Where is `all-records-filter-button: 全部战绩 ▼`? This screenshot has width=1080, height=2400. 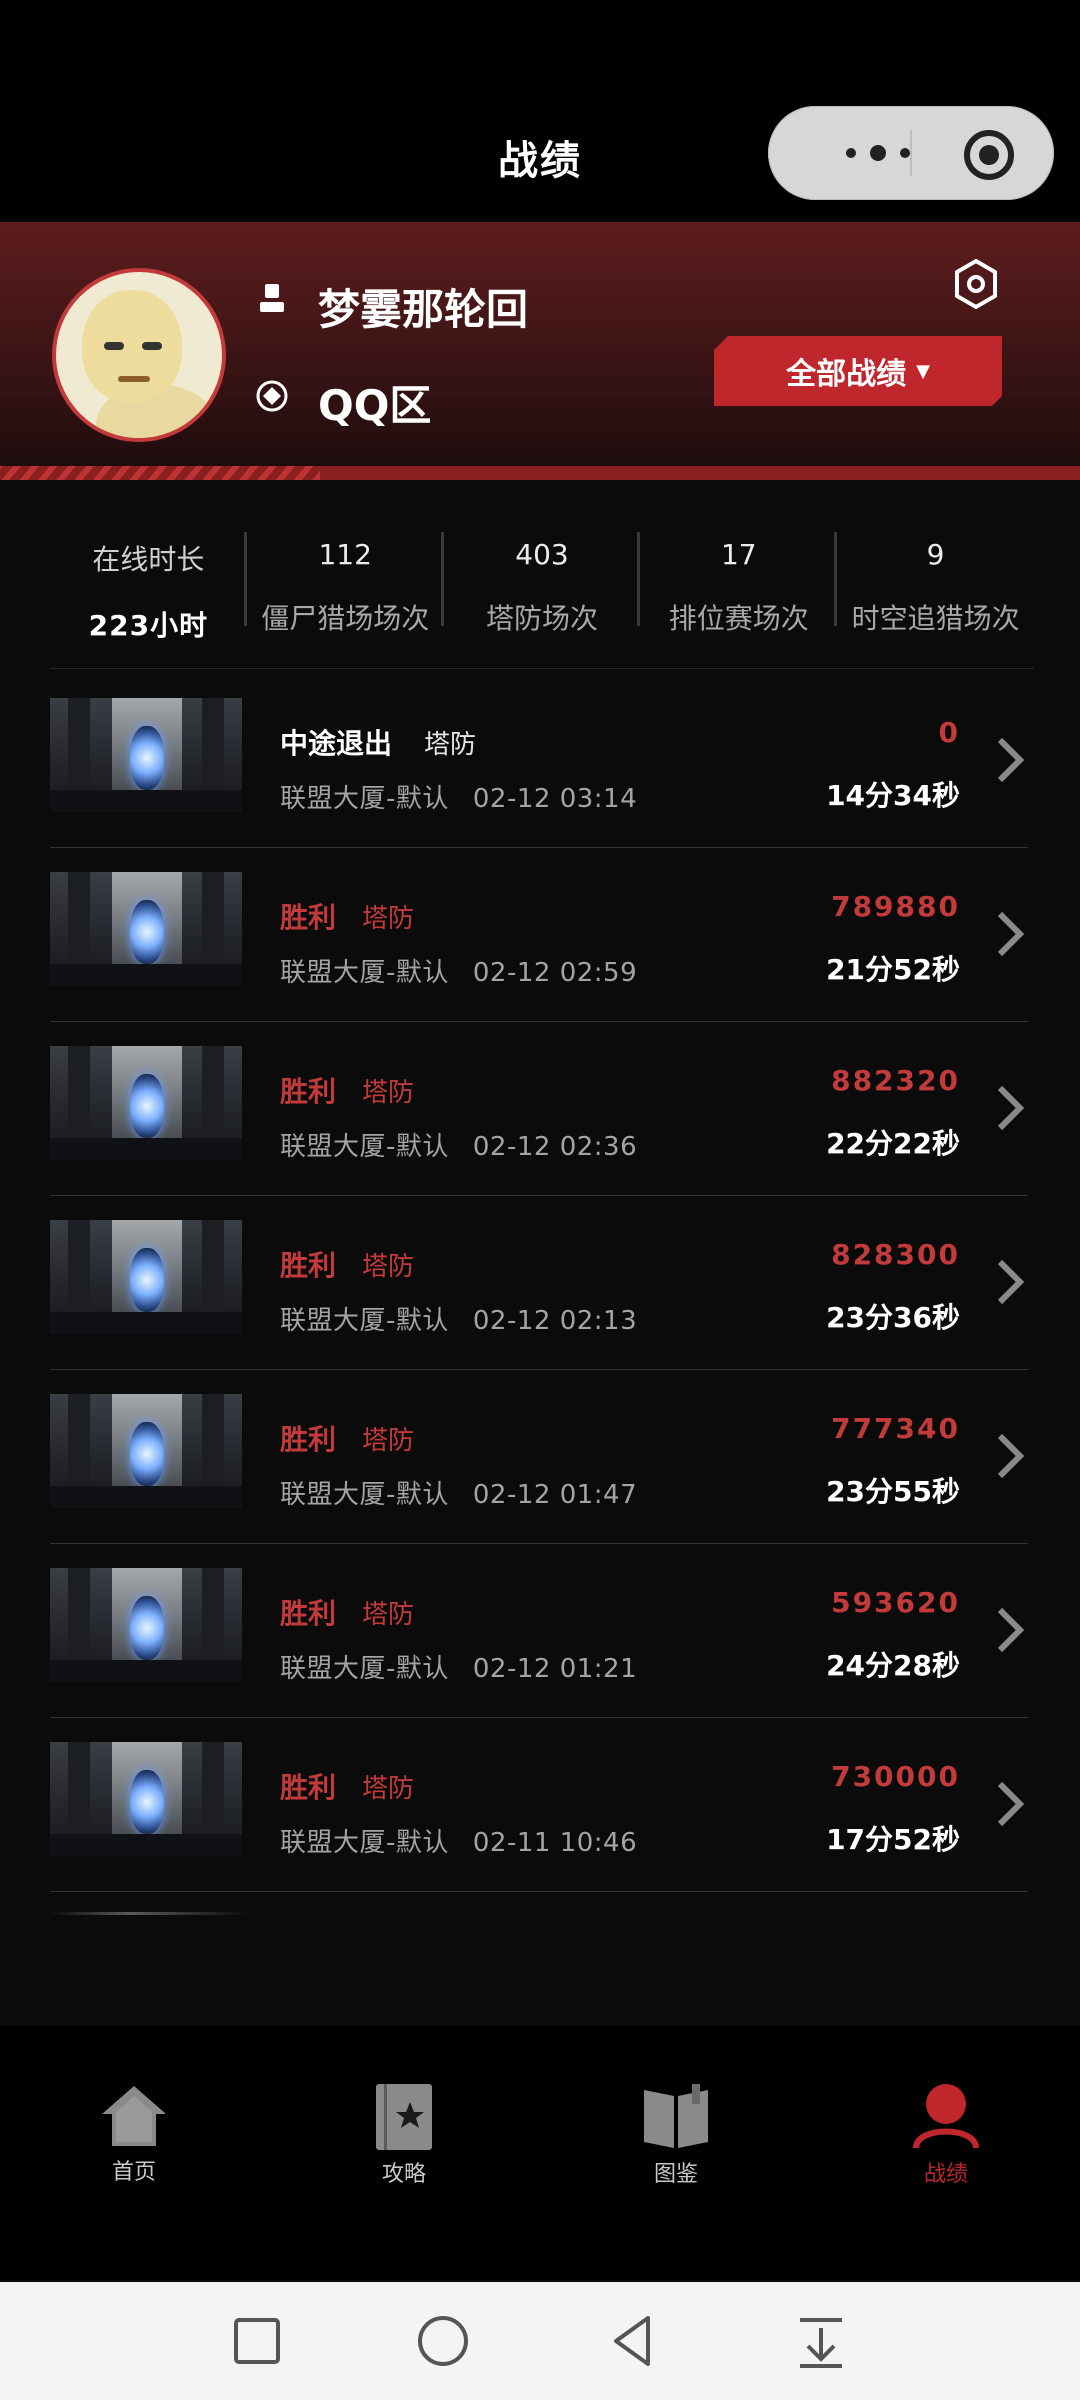
all-records-filter-button: 全部战绩 ▼ is located at coordinates (858, 371).